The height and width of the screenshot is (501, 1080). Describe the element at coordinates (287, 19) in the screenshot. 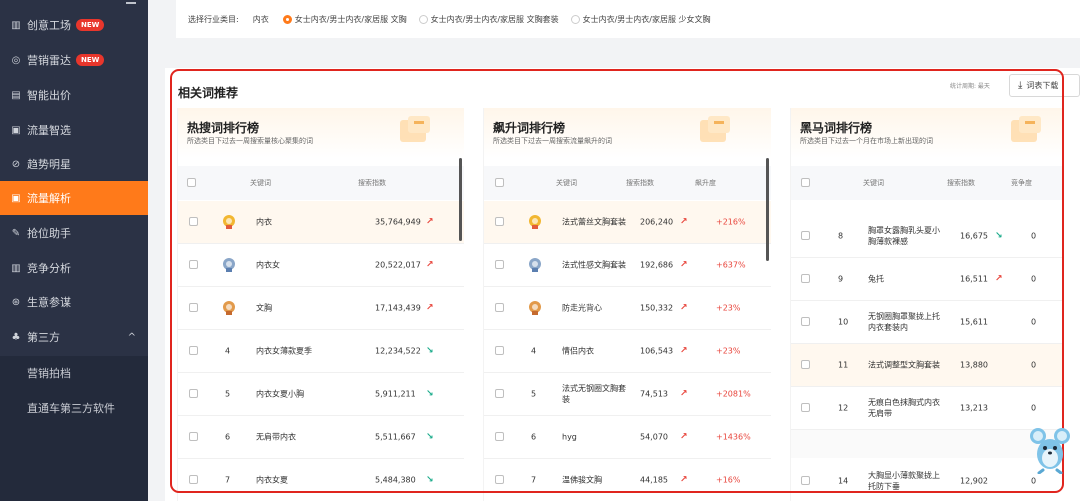

I see `radio-selected-icon` at that location.